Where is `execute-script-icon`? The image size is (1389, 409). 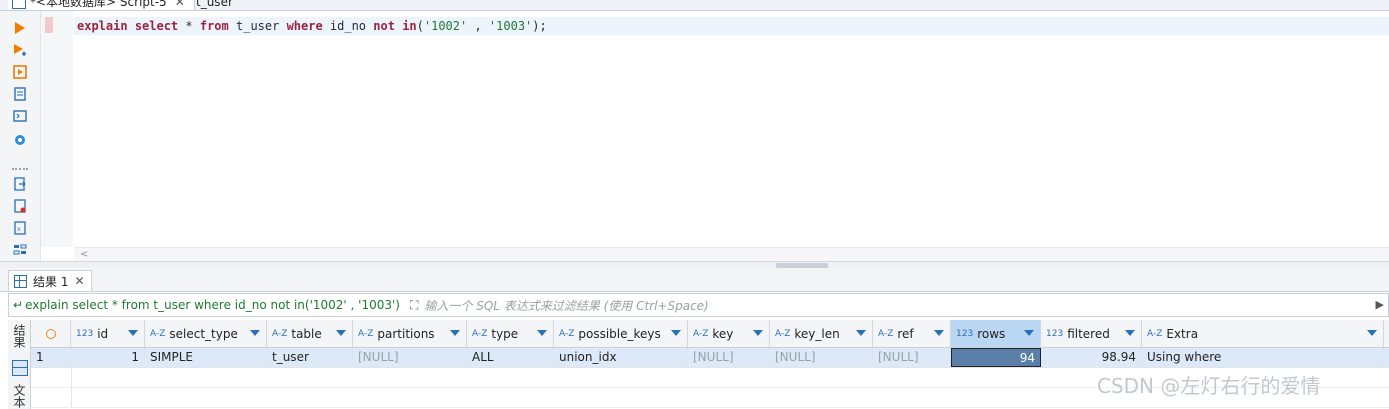 execute-script-icon is located at coordinates (20, 50).